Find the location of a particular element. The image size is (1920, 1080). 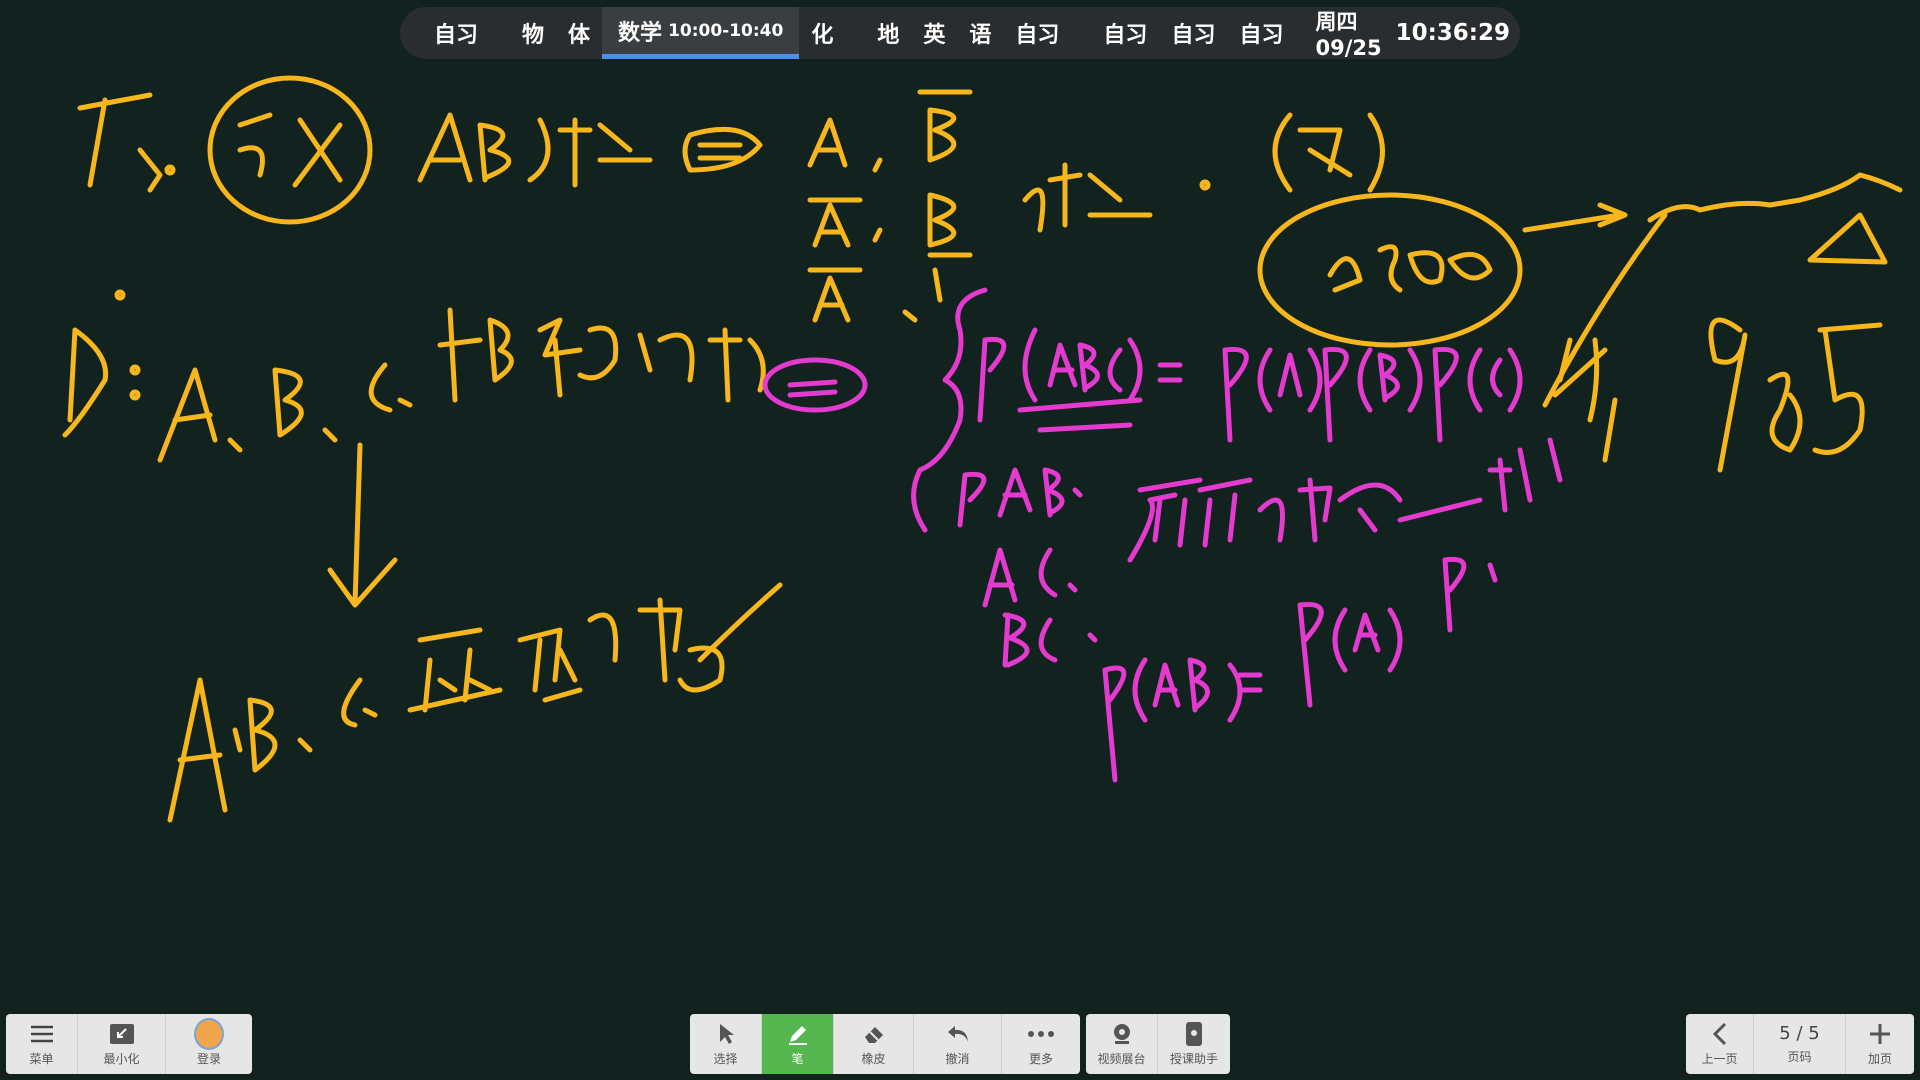

undo-button: 撤消 is located at coordinates (958, 1044).